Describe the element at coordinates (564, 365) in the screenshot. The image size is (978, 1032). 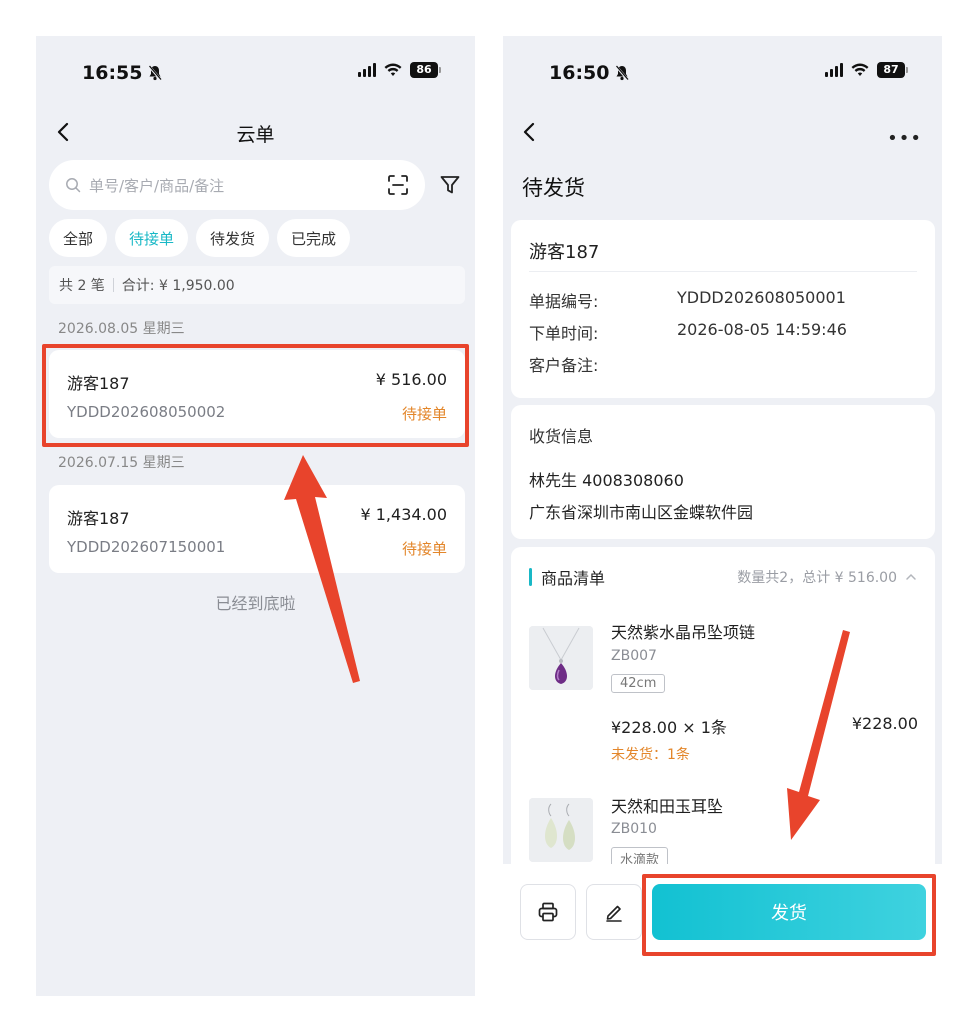
I see `customer-remark-row: 客户备注:` at that location.